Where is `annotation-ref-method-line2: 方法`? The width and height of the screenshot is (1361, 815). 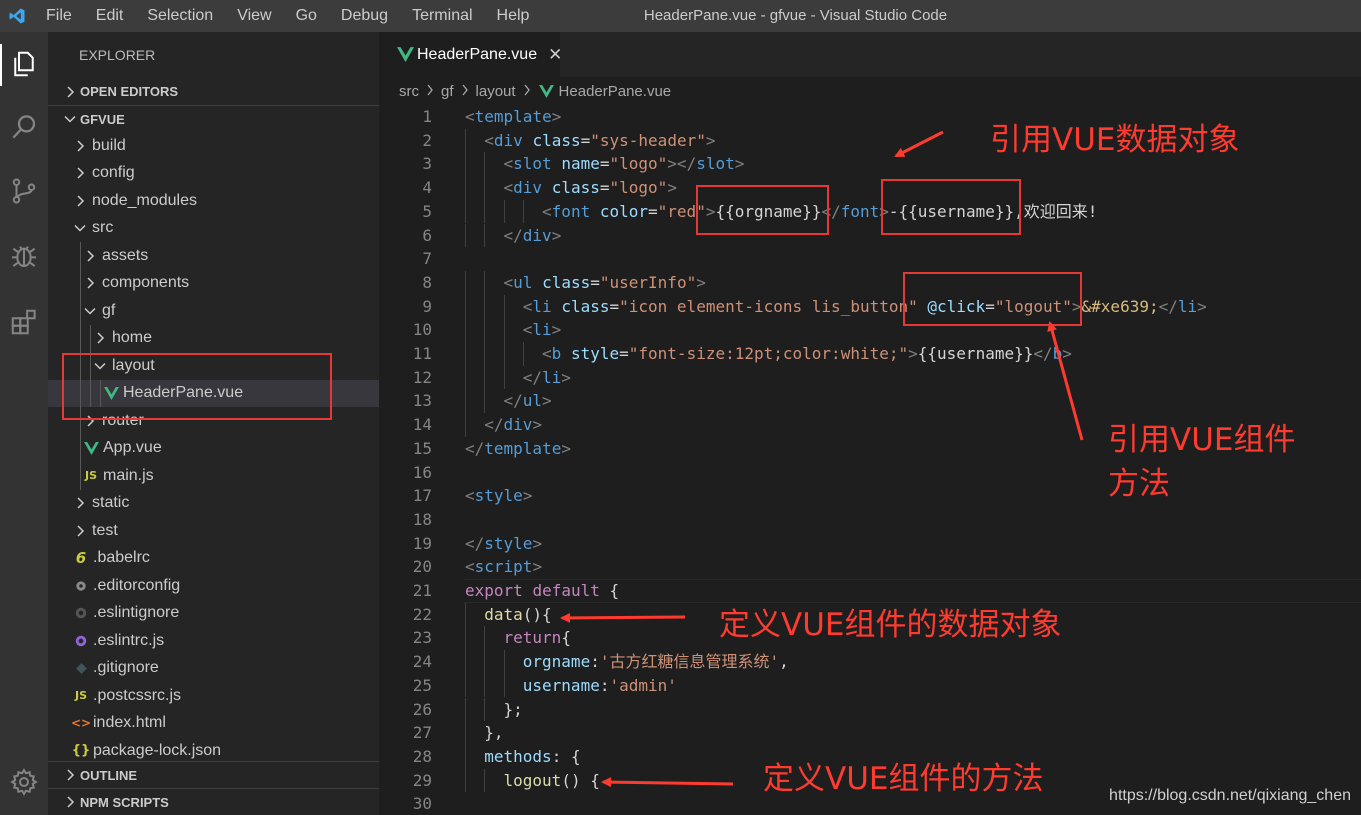 annotation-ref-method-line2: 方法 is located at coordinates (1139, 484).